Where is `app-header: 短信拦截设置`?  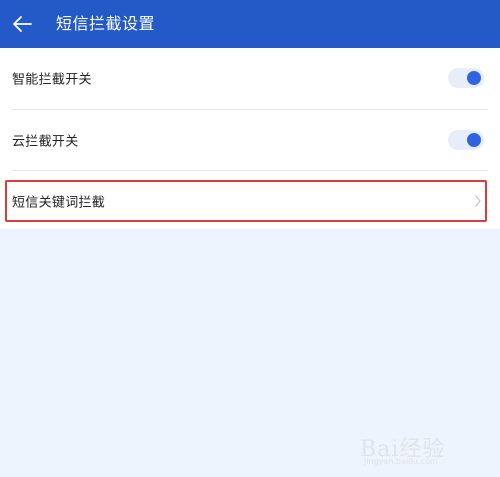 app-header: 短信拦截设置 is located at coordinates (250, 24).